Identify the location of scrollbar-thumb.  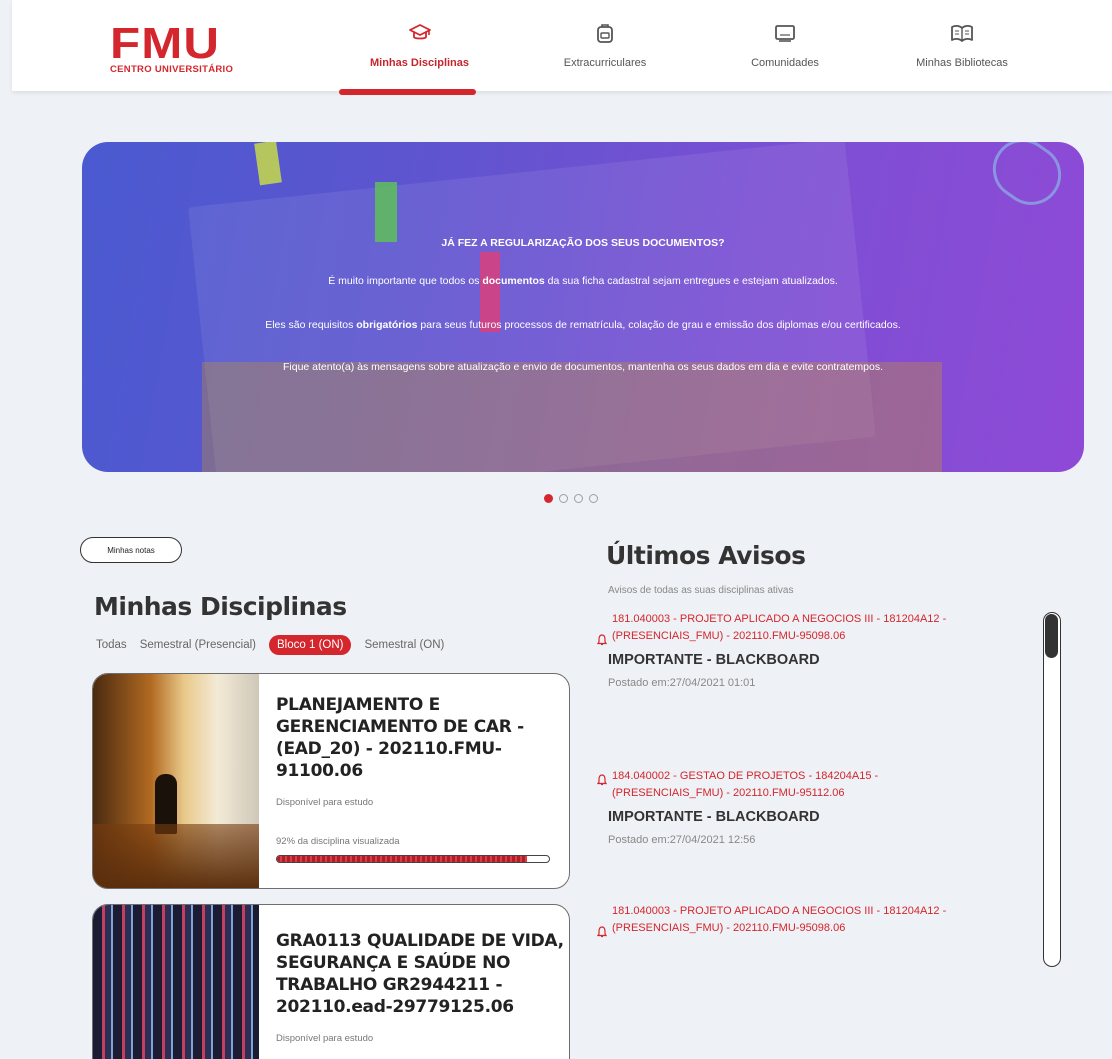
(1051, 636).